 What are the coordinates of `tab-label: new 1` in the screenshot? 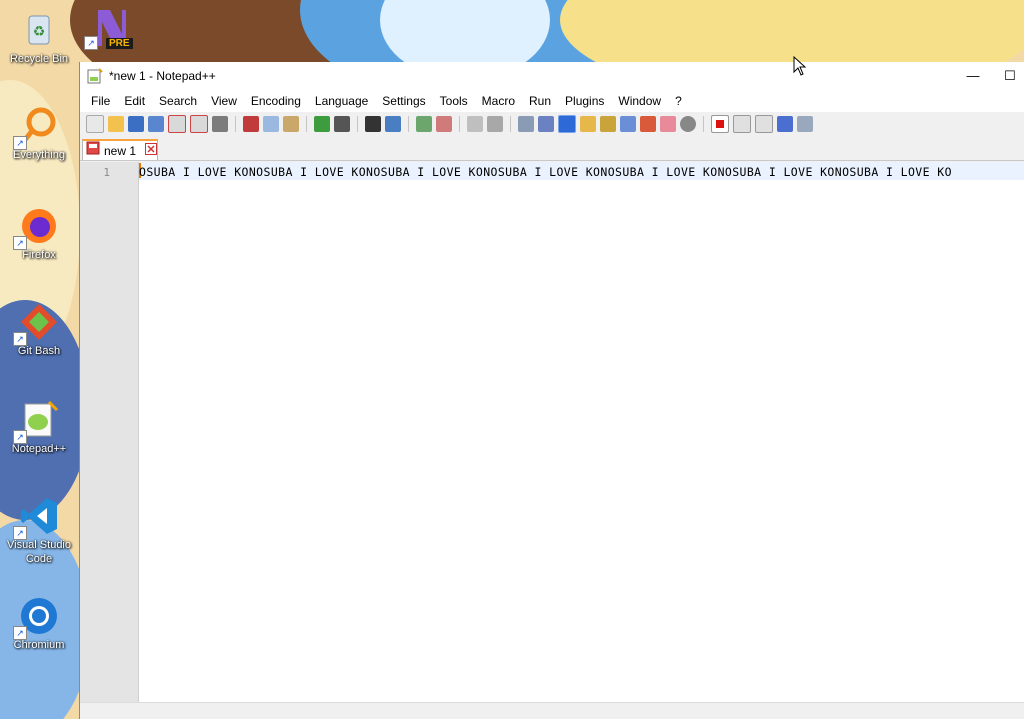 It's located at (120, 150).